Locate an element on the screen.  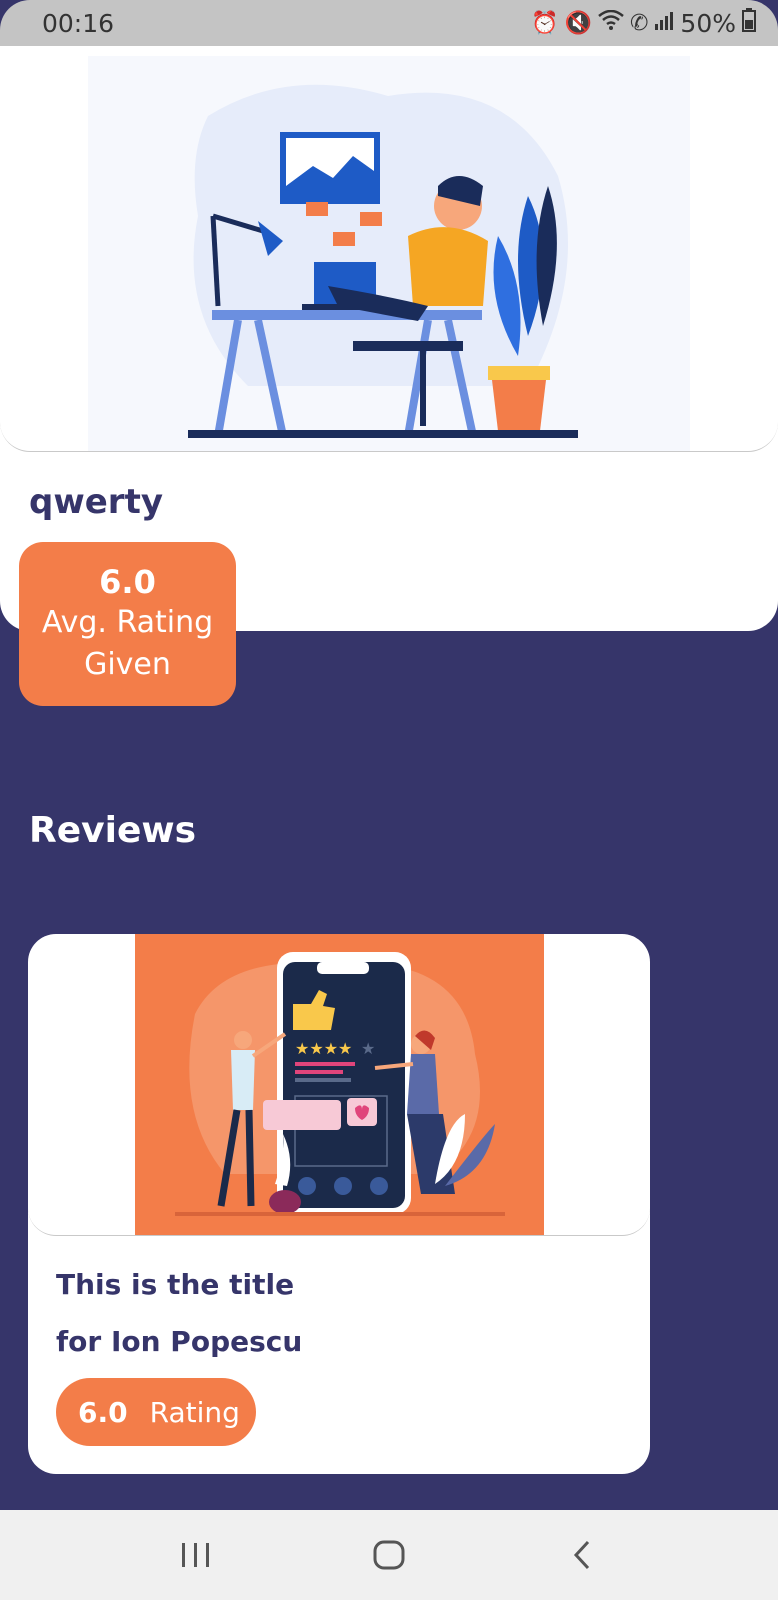
back-icon is located at coordinates (582, 1555).